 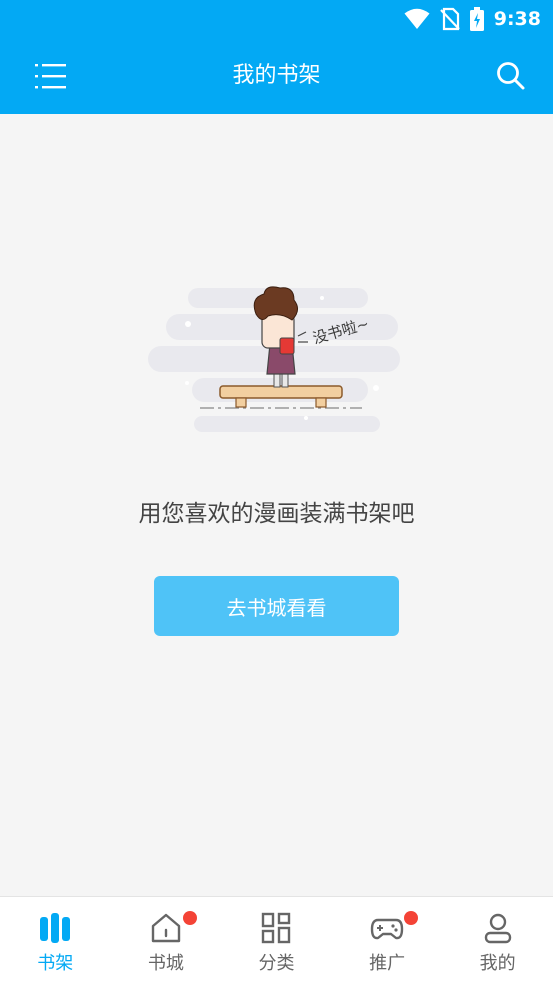 I want to click on search-icon, so click(x=511, y=76).